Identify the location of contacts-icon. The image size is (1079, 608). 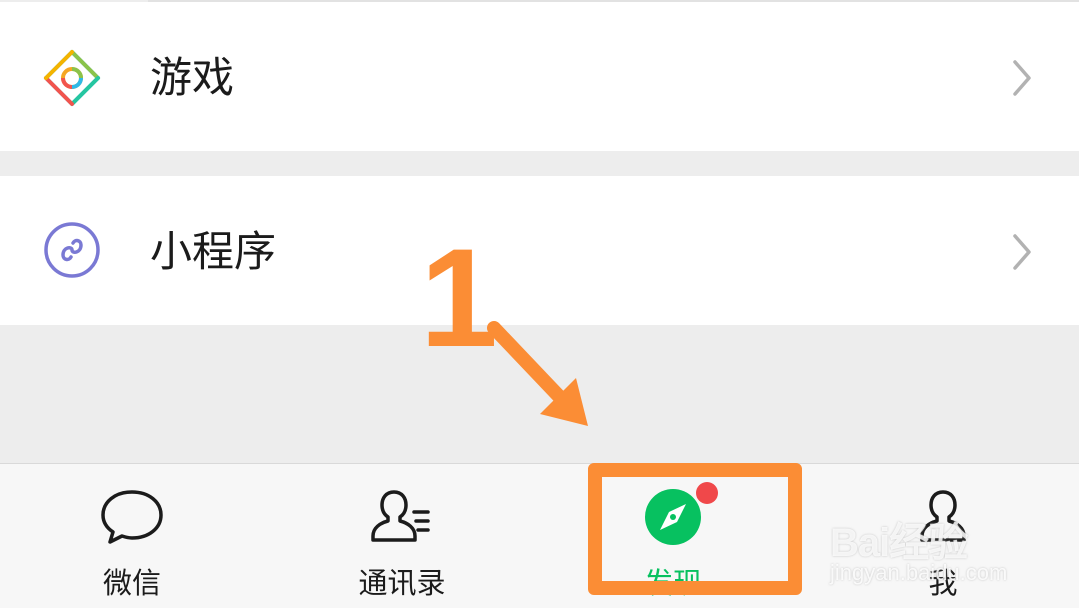
(400, 516).